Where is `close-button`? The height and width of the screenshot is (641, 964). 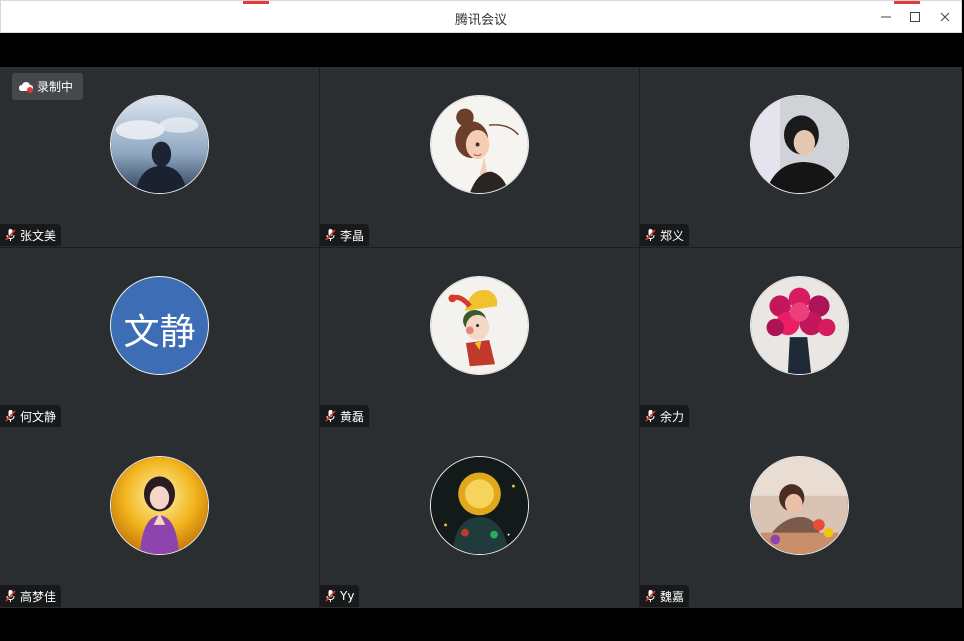 close-button is located at coordinates (945, 17).